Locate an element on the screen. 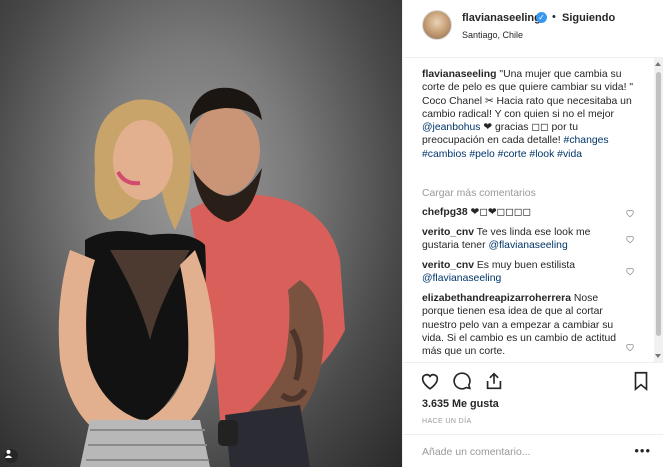 Image resolution: width=663 pixels, height=467 pixels. comments-scrollbar is located at coordinates (658, 210).